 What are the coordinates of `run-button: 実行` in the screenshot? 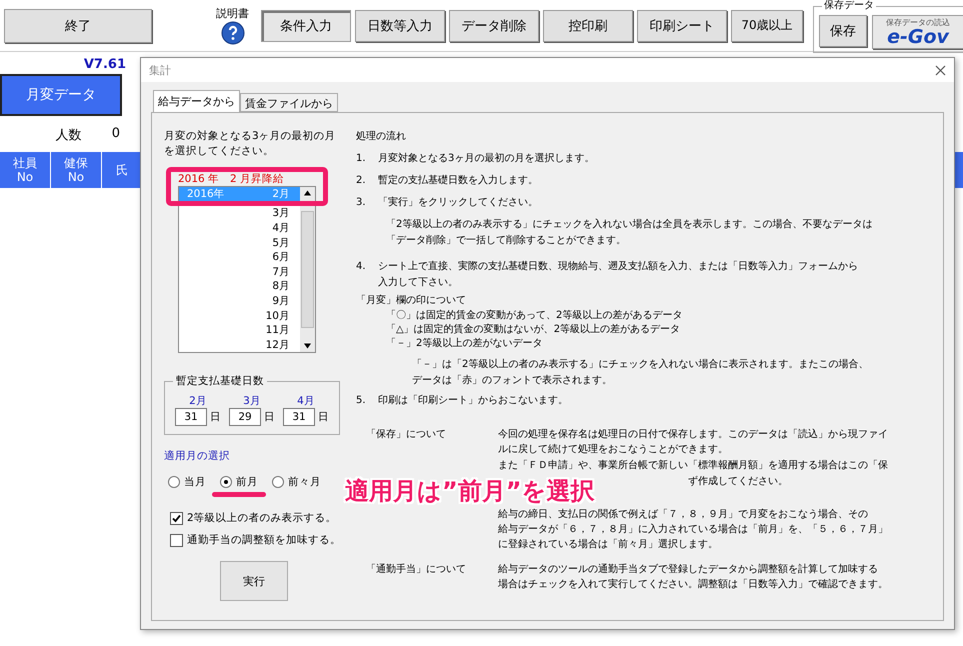 It's located at (254, 581).